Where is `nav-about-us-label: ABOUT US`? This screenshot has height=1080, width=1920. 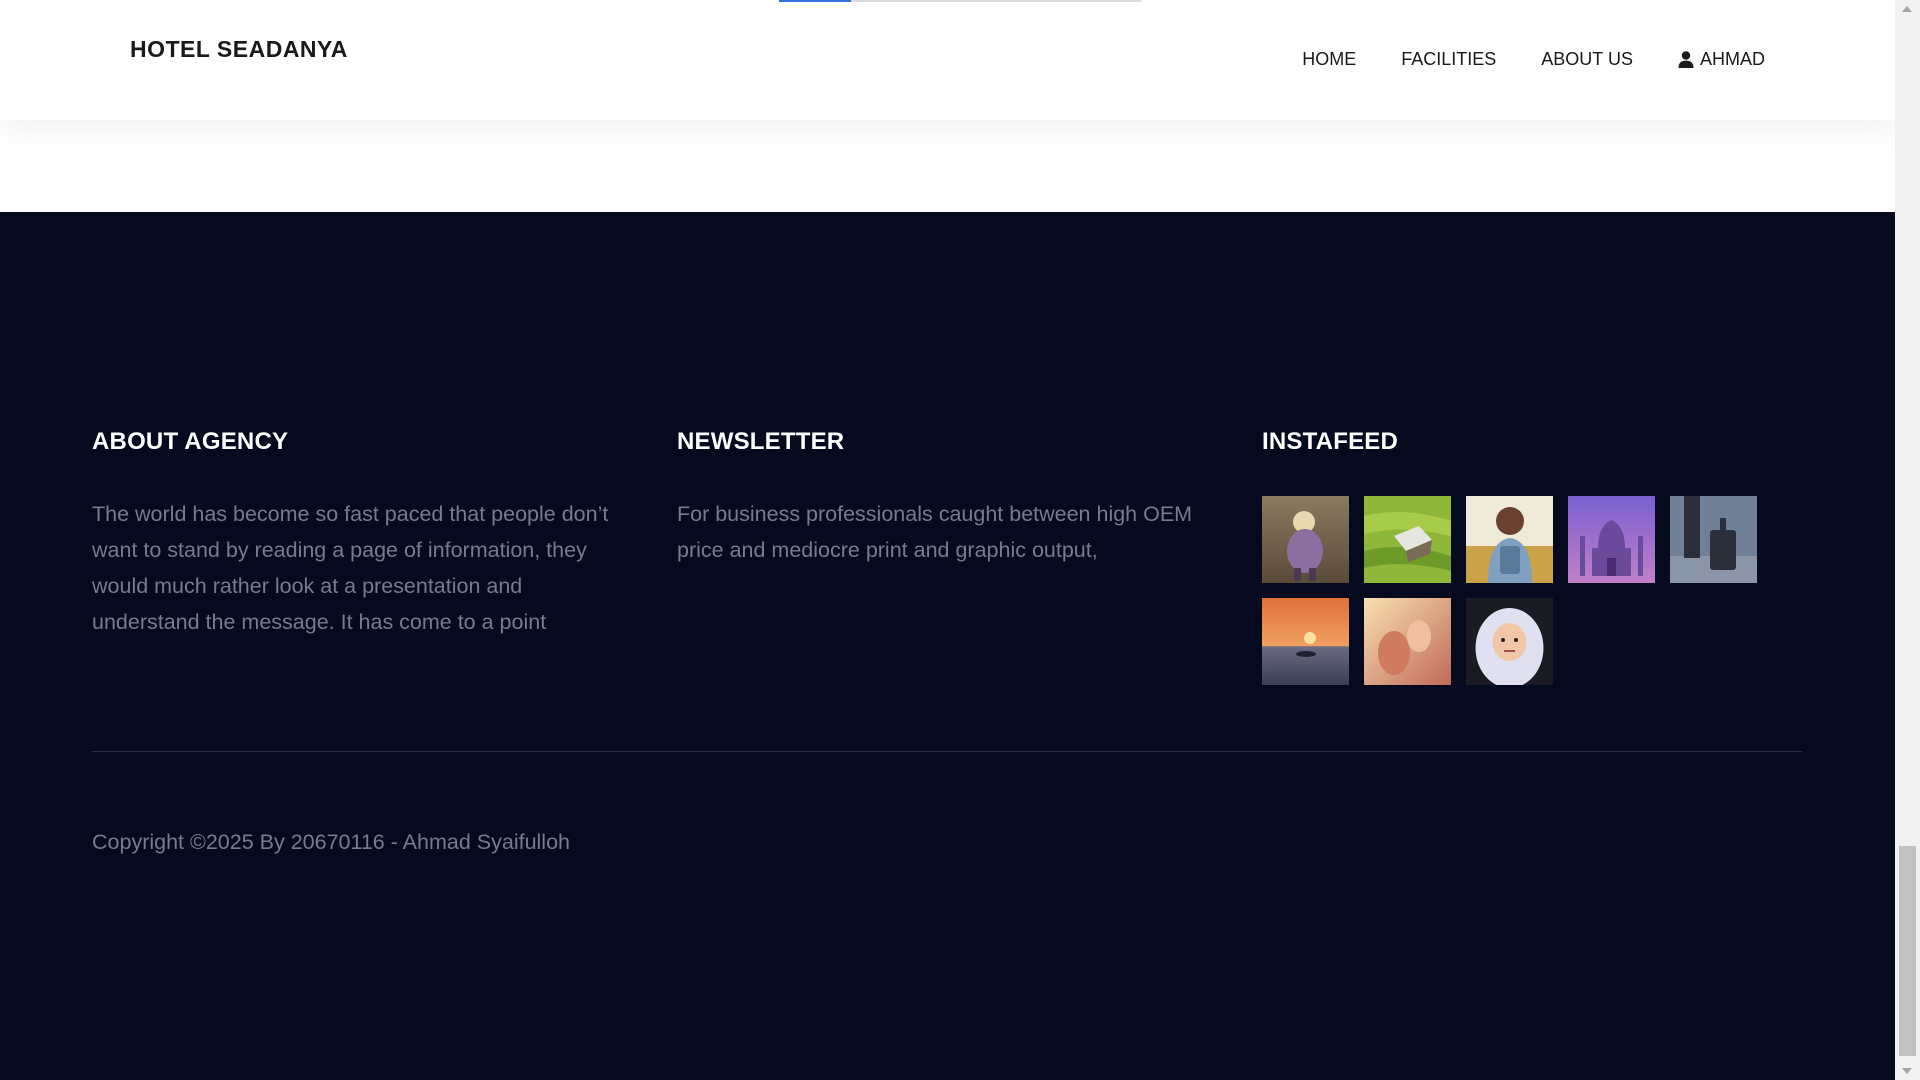 nav-about-us-label: ABOUT US is located at coordinates (1587, 59).